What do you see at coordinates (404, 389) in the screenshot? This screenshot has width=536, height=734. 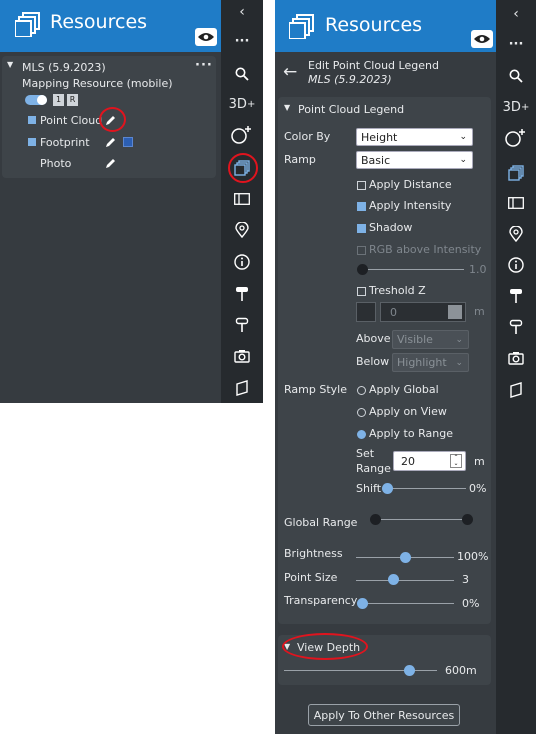 I see `apply-global-label: Apply Global` at bounding box center [404, 389].